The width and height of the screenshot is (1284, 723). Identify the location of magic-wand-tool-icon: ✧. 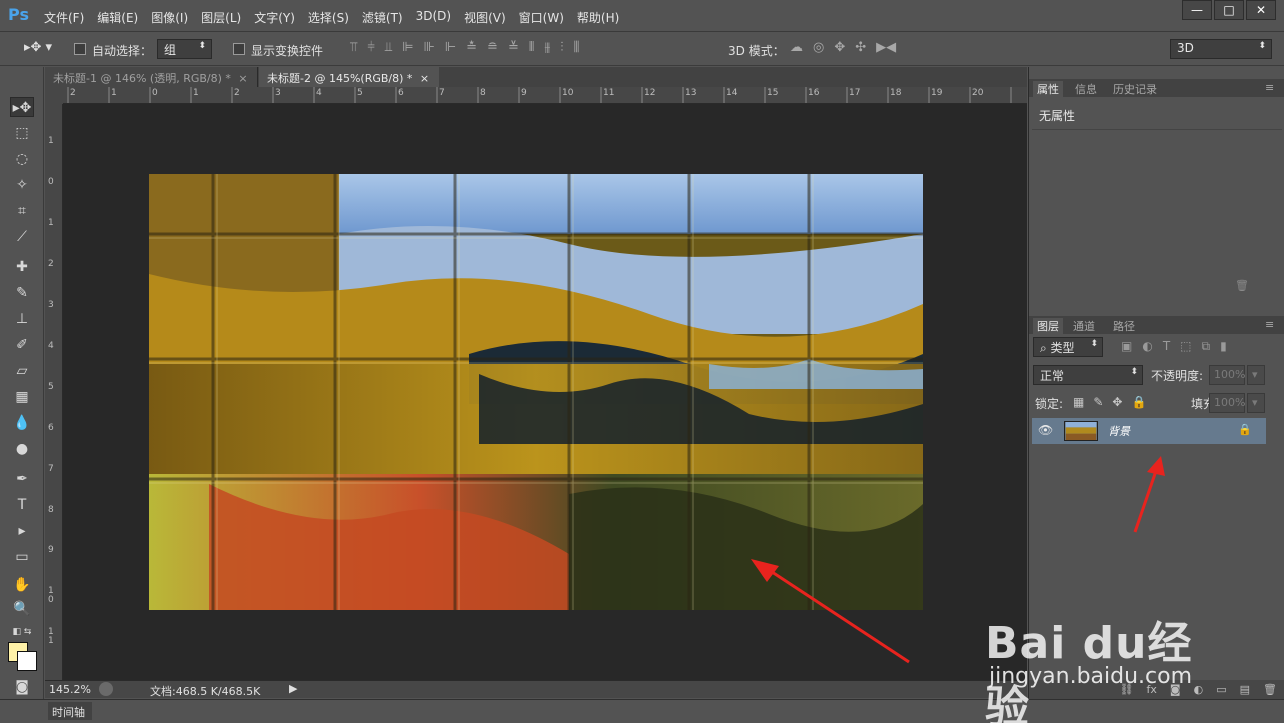
(22, 185).